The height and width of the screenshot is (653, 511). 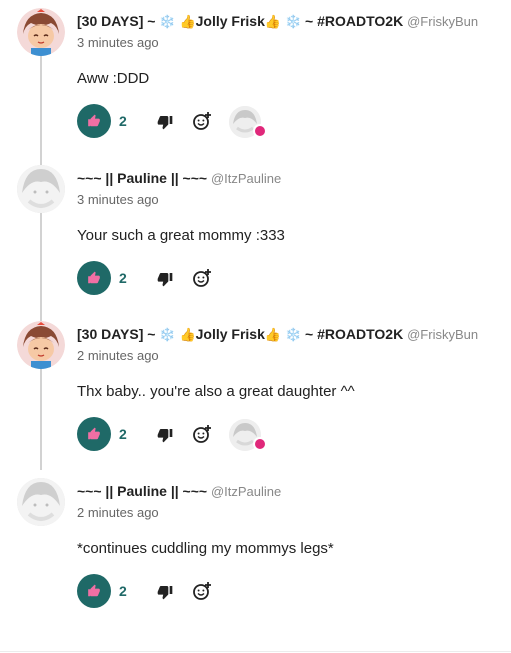 I want to click on comment-text: *continues cuddling my mommys legs*, so click(x=205, y=548).